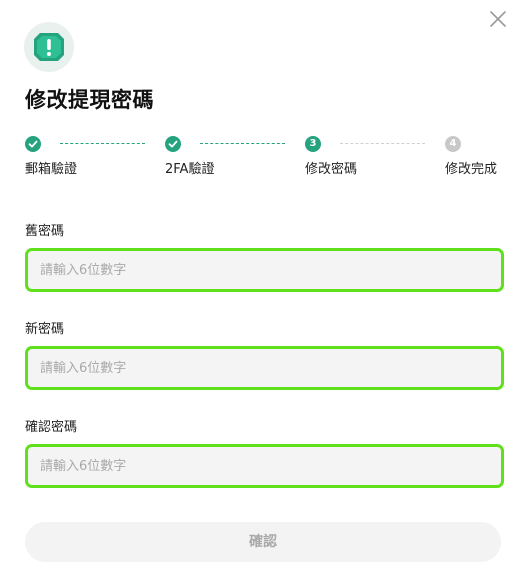 The width and height of the screenshot is (525, 581). I want to click on old-password-input, so click(264, 270).